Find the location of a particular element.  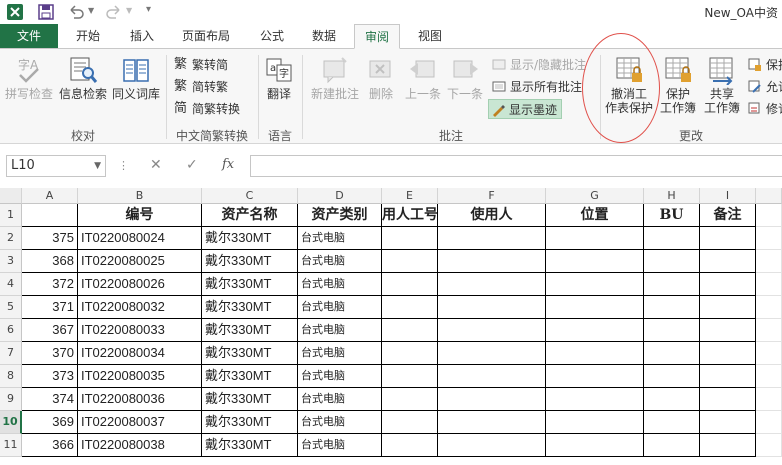

tab-data: 数据 is located at coordinates (324, 36).